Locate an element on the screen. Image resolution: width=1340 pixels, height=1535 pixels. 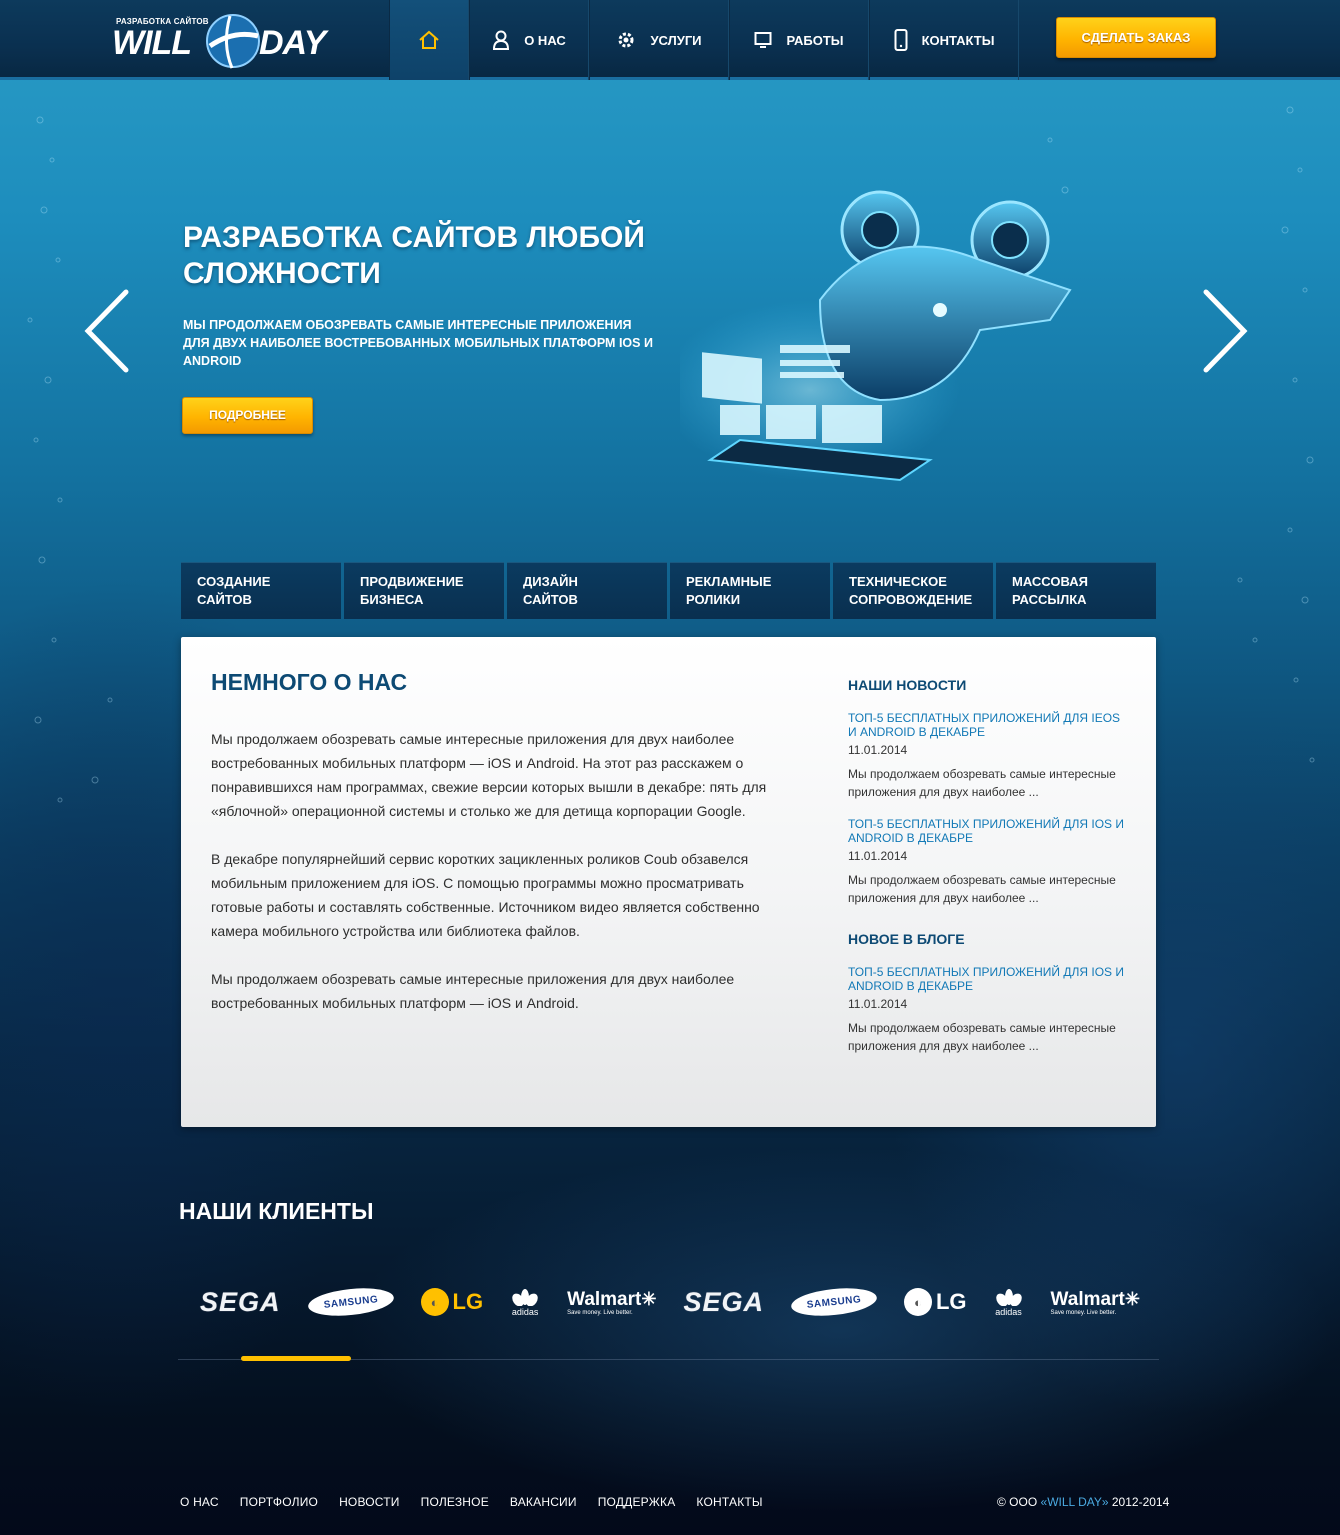
nav-works: РАБОТЫ is located at coordinates (799, 40).